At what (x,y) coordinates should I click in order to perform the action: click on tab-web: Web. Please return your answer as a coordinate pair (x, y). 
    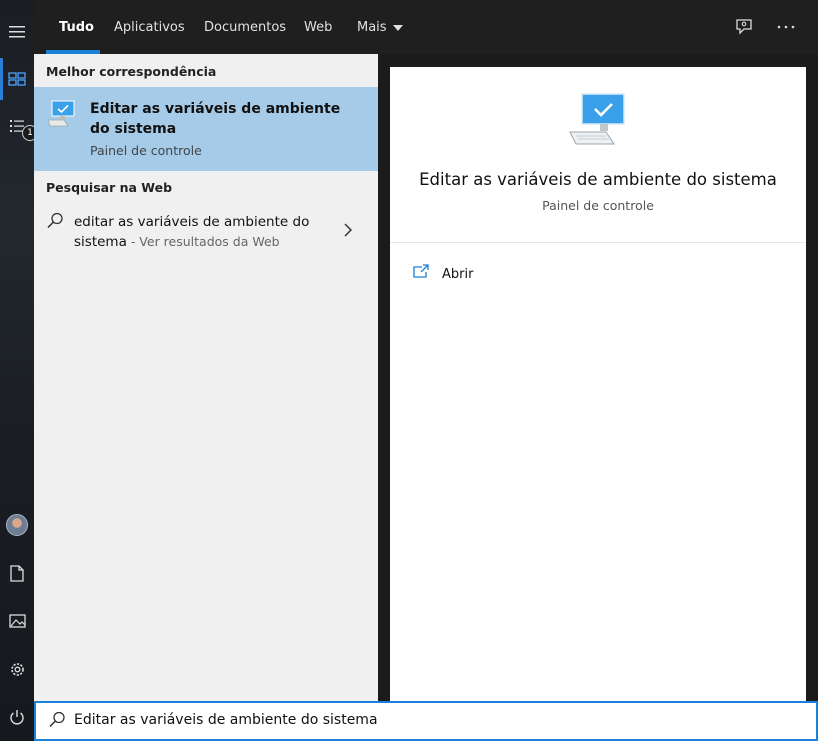
    Looking at the image, I should click on (318, 27).